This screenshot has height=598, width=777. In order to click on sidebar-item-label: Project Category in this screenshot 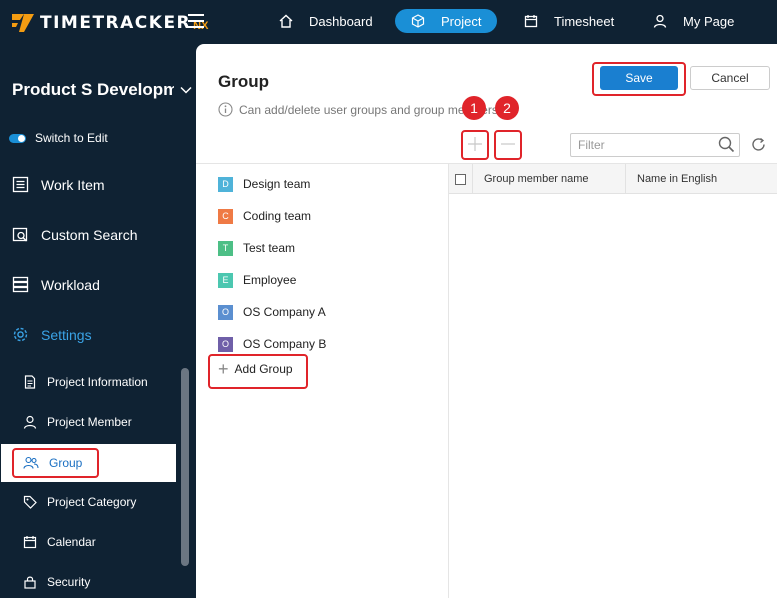, I will do `click(92, 502)`.